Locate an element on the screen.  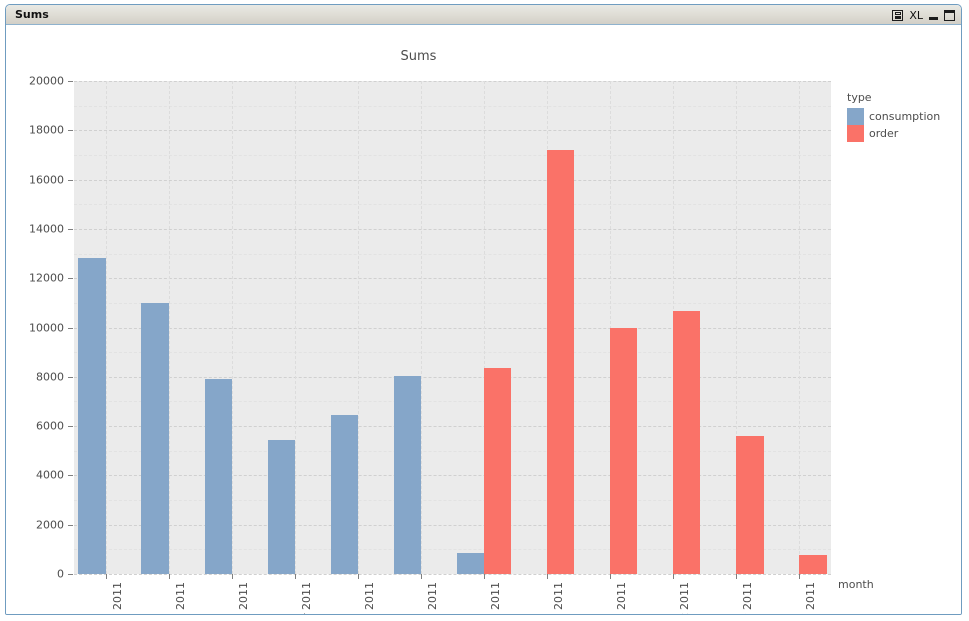
y-axis-tick-label: 8000 is located at coordinates (50, 377).